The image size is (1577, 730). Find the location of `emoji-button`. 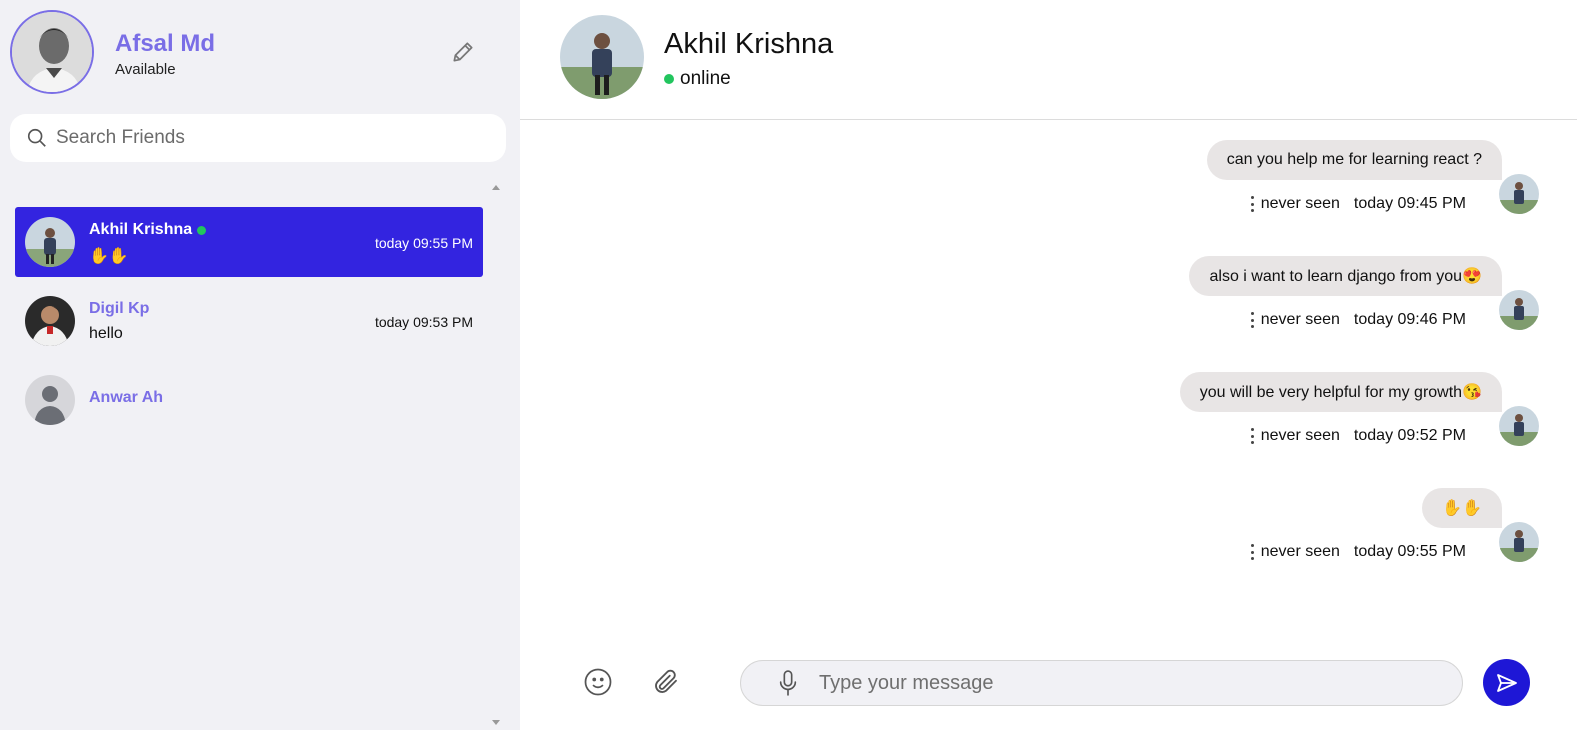

emoji-button is located at coordinates (598, 682).